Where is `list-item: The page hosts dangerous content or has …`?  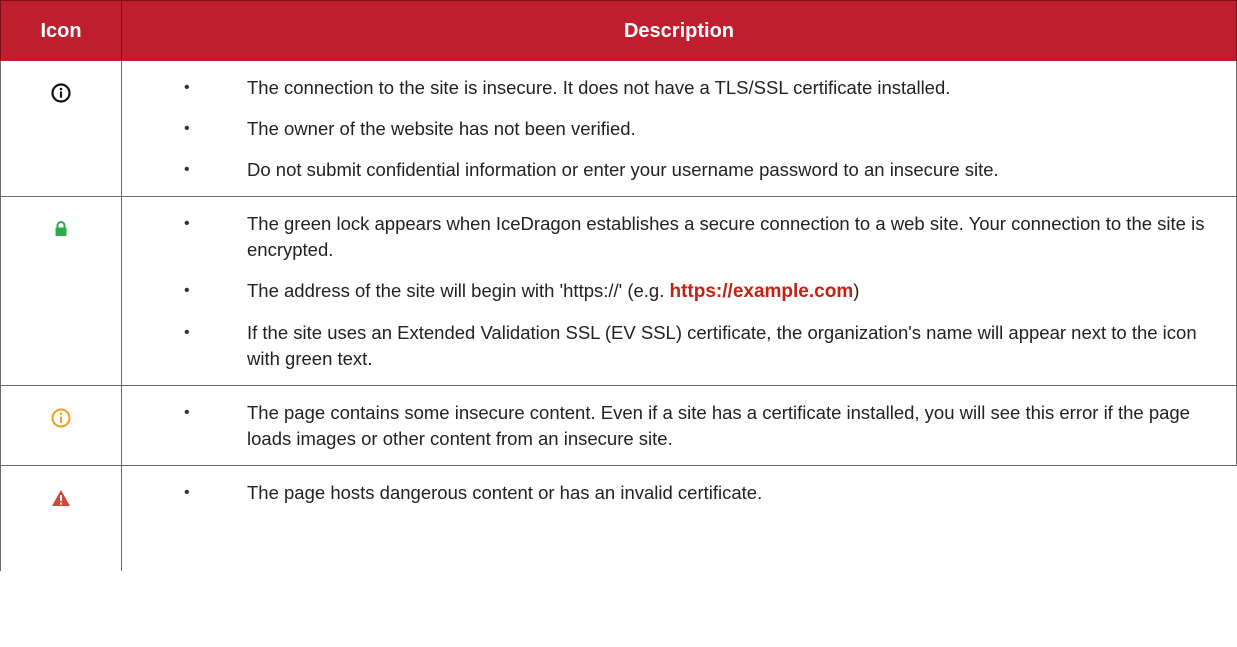 list-item: The page hosts dangerous content or has … is located at coordinates (671, 493).